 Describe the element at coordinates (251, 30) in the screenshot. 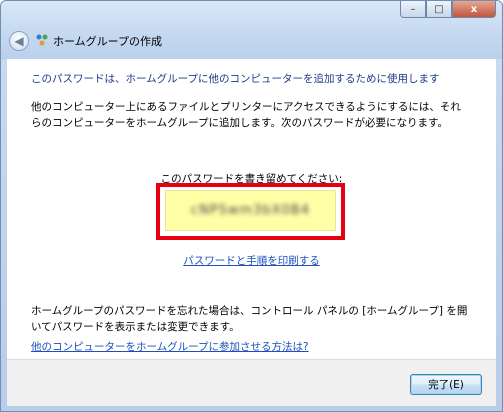

I see `title-bar: – □ x ◀ ホームグループの作成` at that location.